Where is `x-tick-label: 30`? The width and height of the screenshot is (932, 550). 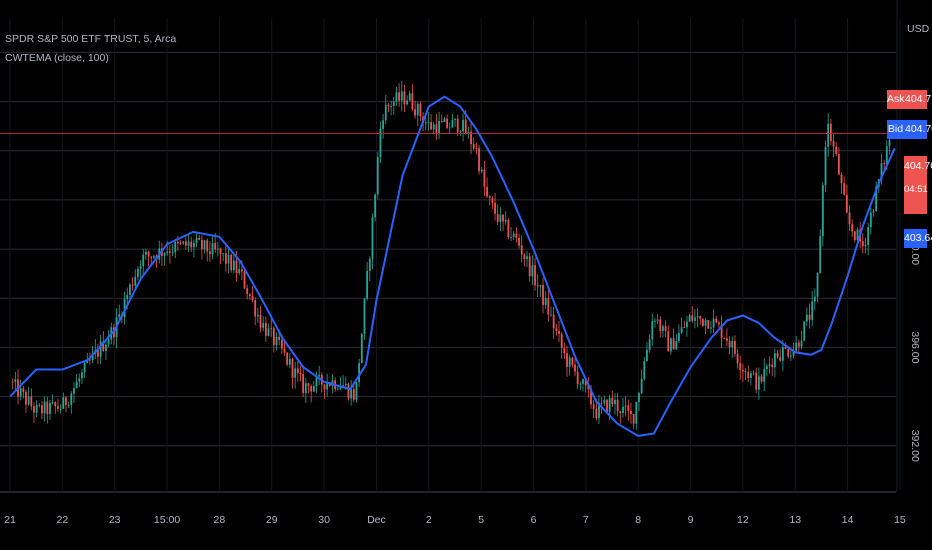 x-tick-label: 30 is located at coordinates (324, 520).